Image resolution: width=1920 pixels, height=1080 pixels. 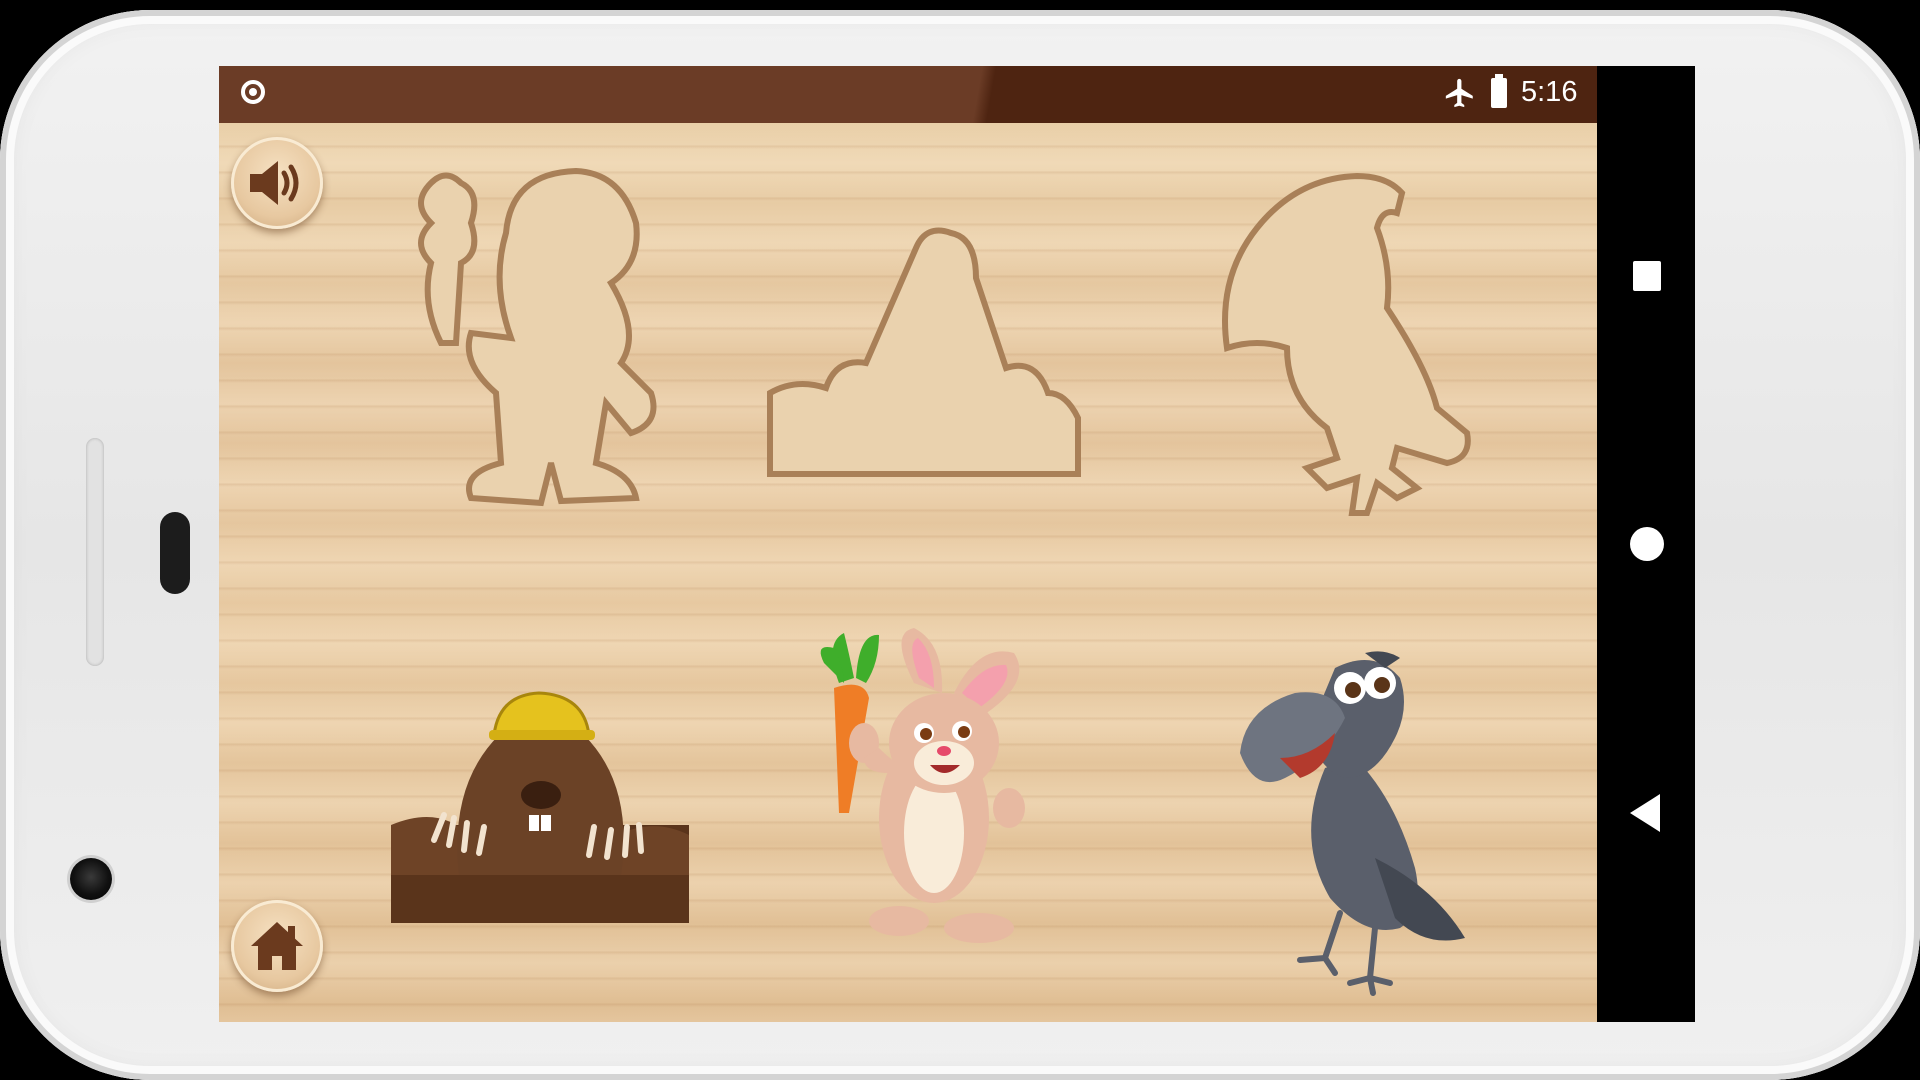 What do you see at coordinates (175, 553) in the screenshot?
I see `proximity-sensor` at bounding box center [175, 553].